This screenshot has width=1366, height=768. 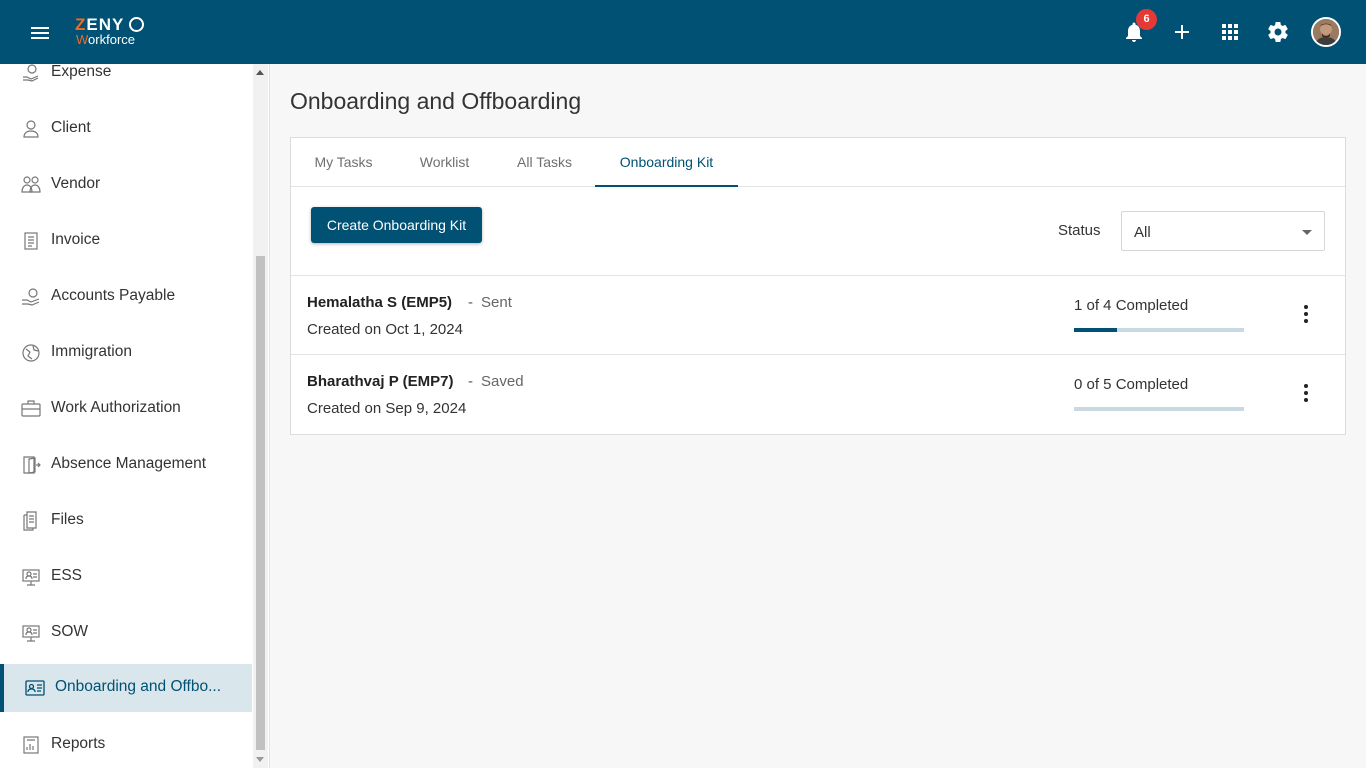 What do you see at coordinates (32, 465) in the screenshot?
I see `absence-icon` at bounding box center [32, 465].